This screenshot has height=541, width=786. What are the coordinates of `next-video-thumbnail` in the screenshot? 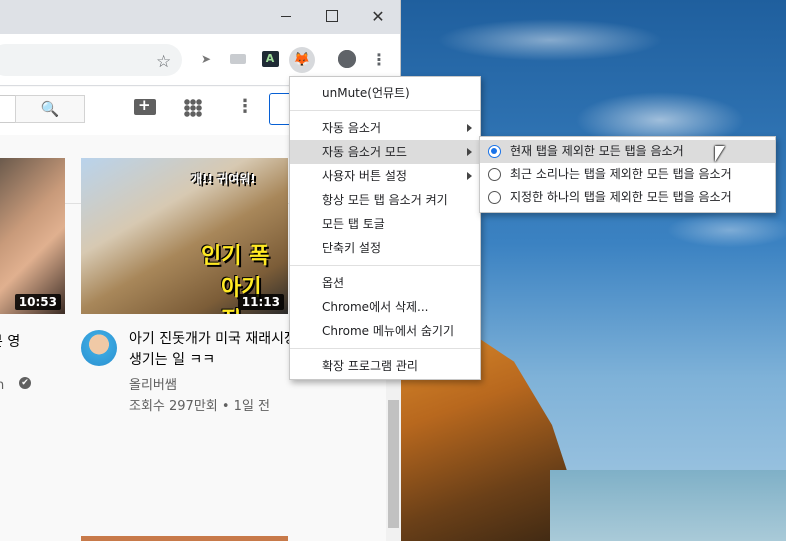 It's located at (184, 538).